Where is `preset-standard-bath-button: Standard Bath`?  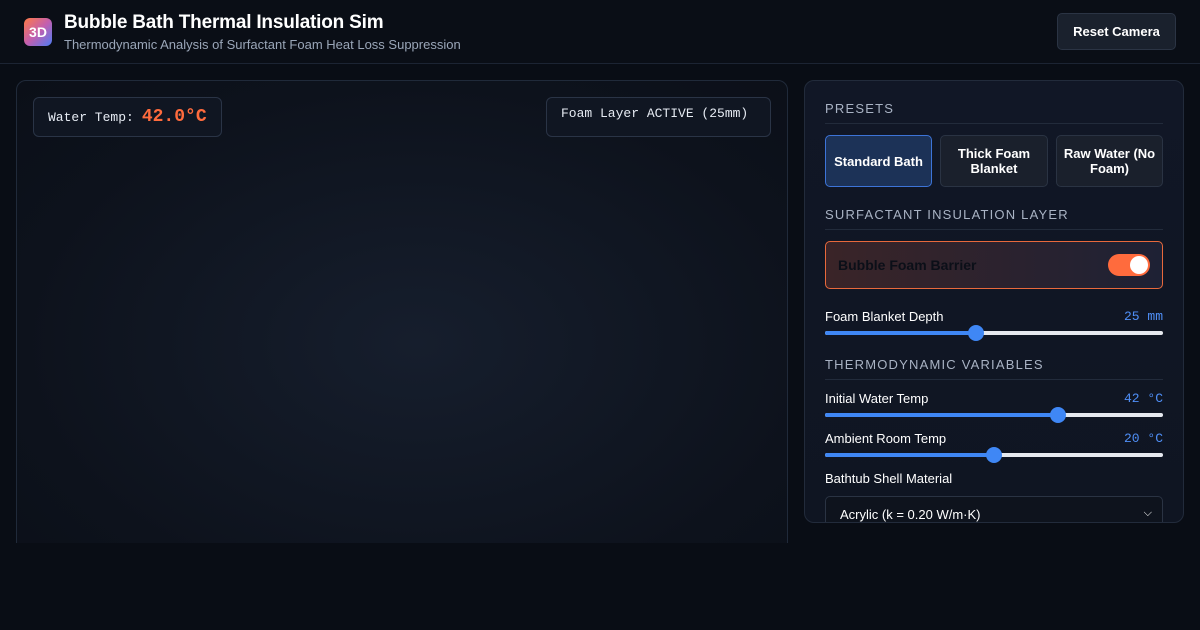 preset-standard-bath-button: Standard Bath is located at coordinates (878, 161).